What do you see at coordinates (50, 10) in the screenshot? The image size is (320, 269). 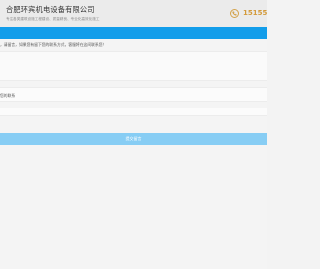 I see `company-name: 合肥环宾机电设备有限公司` at bounding box center [50, 10].